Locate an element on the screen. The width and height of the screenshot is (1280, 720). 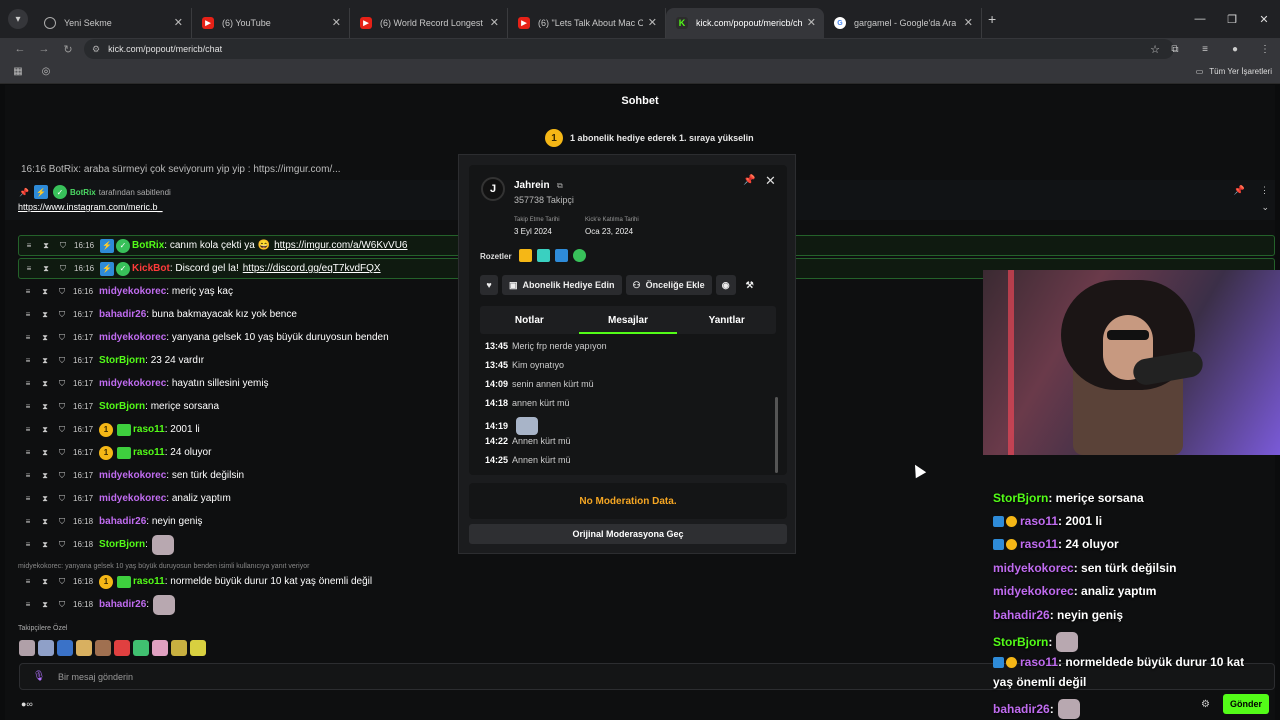
browser-tab: Ggargamel - Google'da Ara ✕ is located at coordinates (903, 23).